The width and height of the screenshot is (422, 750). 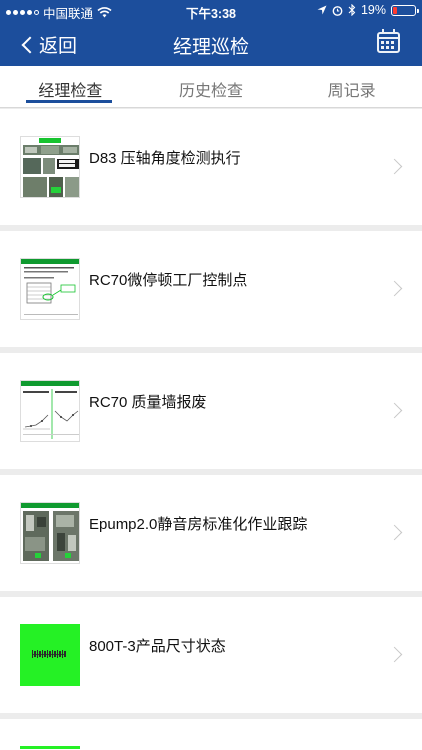 What do you see at coordinates (337, 10) in the screenshot?
I see `alarm-icon` at bounding box center [337, 10].